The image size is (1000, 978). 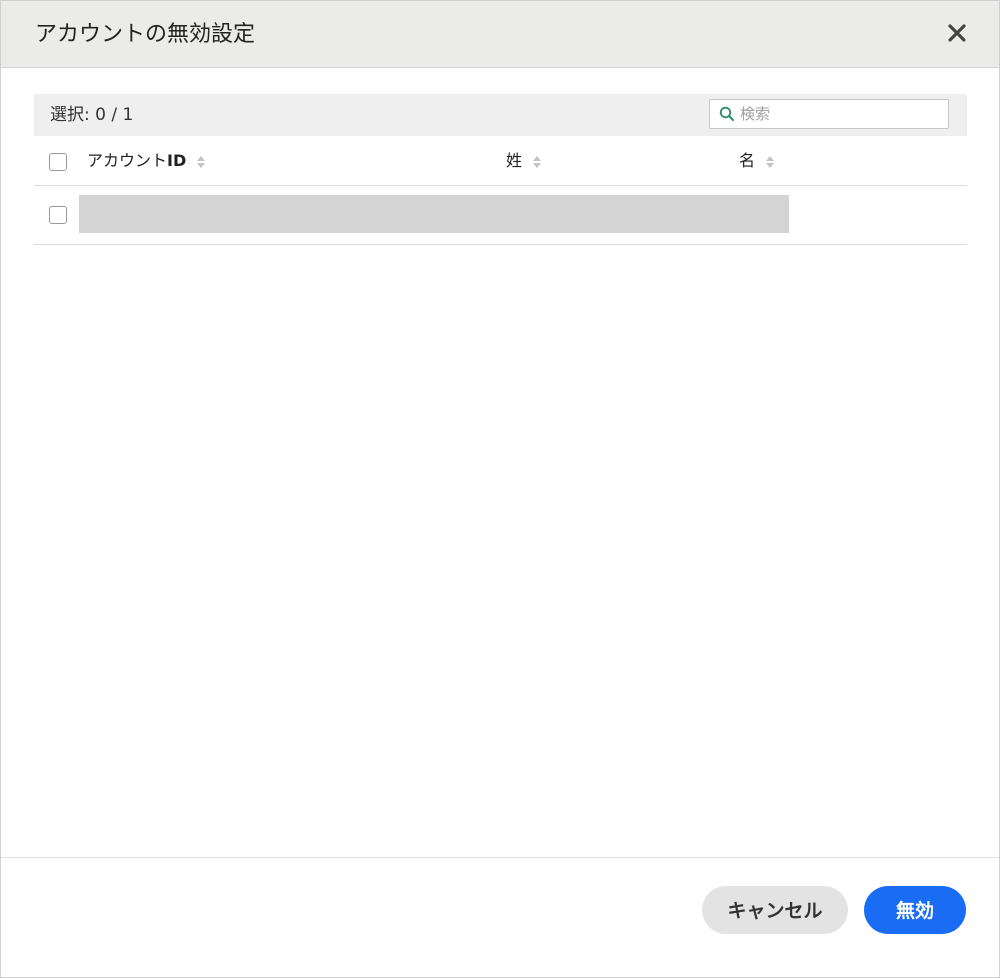 I want to click on close-button, so click(x=957, y=33).